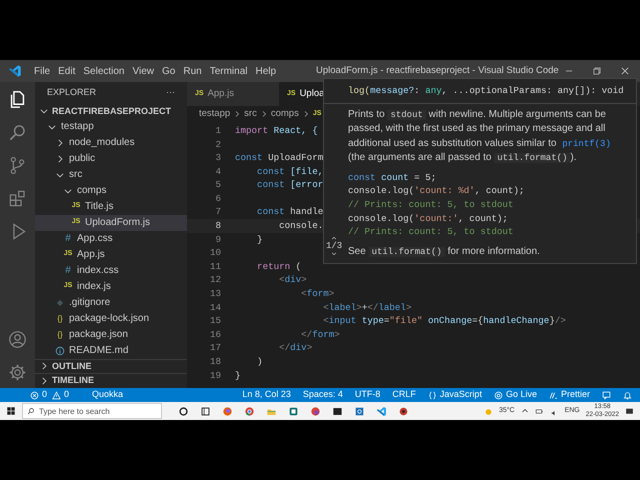 This screenshot has height=480, width=640. I want to click on status-item: CRLF, so click(404, 395).